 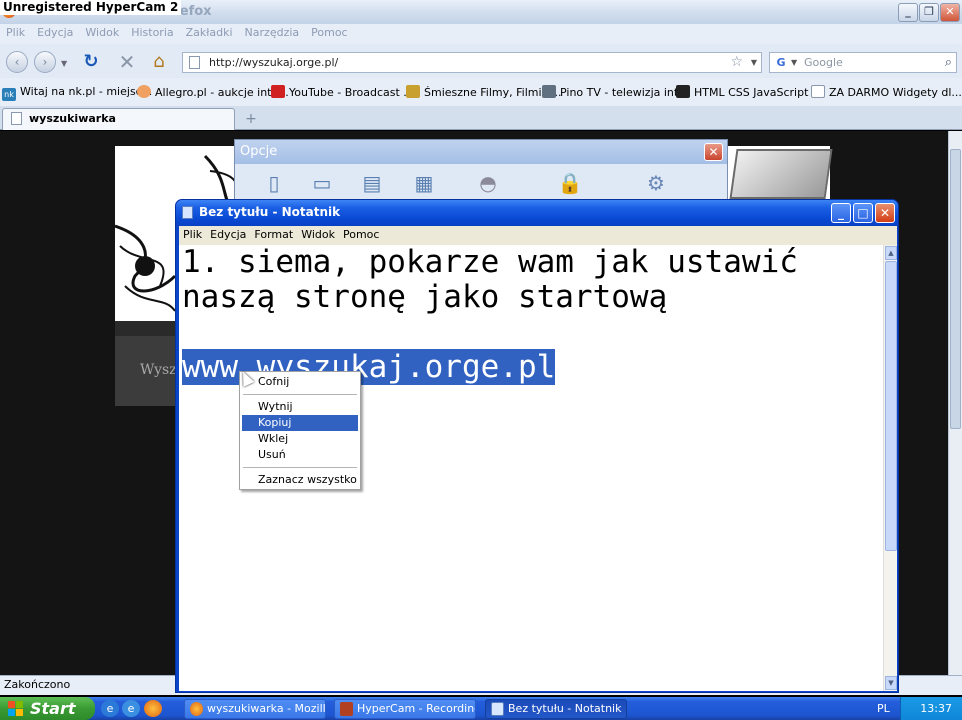 What do you see at coordinates (91, 7) in the screenshot?
I see `recorder-watermark: Unregistered HyperCam 2` at bounding box center [91, 7].